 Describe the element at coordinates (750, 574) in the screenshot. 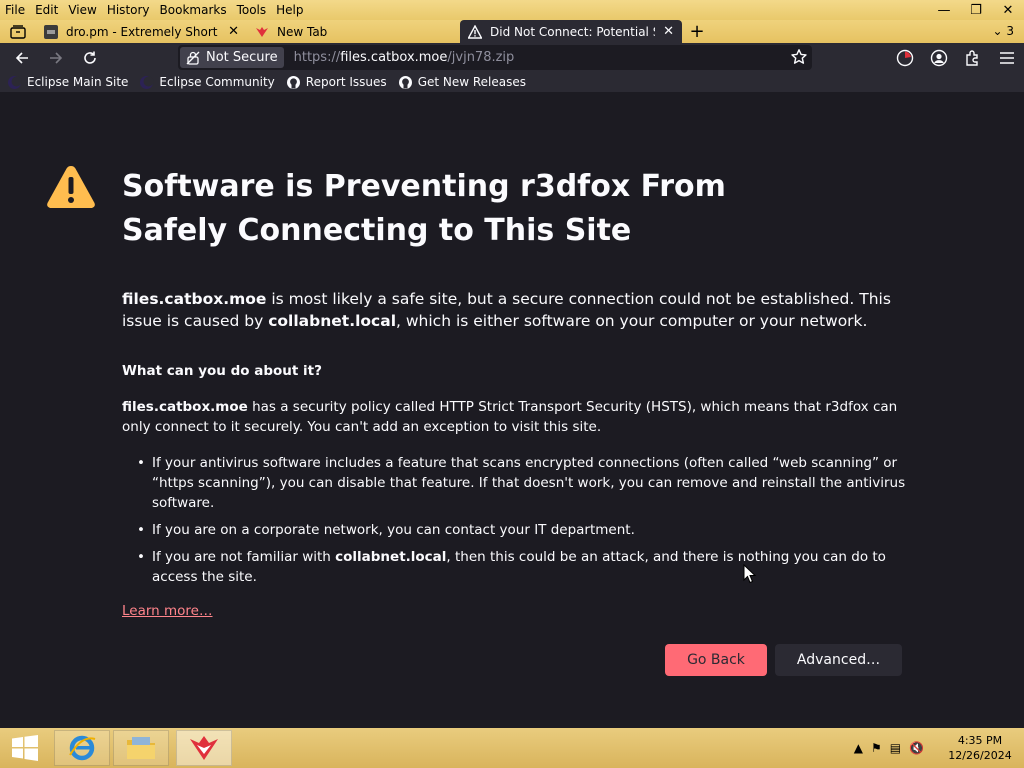

I see `mouse-cursor-icon` at that location.